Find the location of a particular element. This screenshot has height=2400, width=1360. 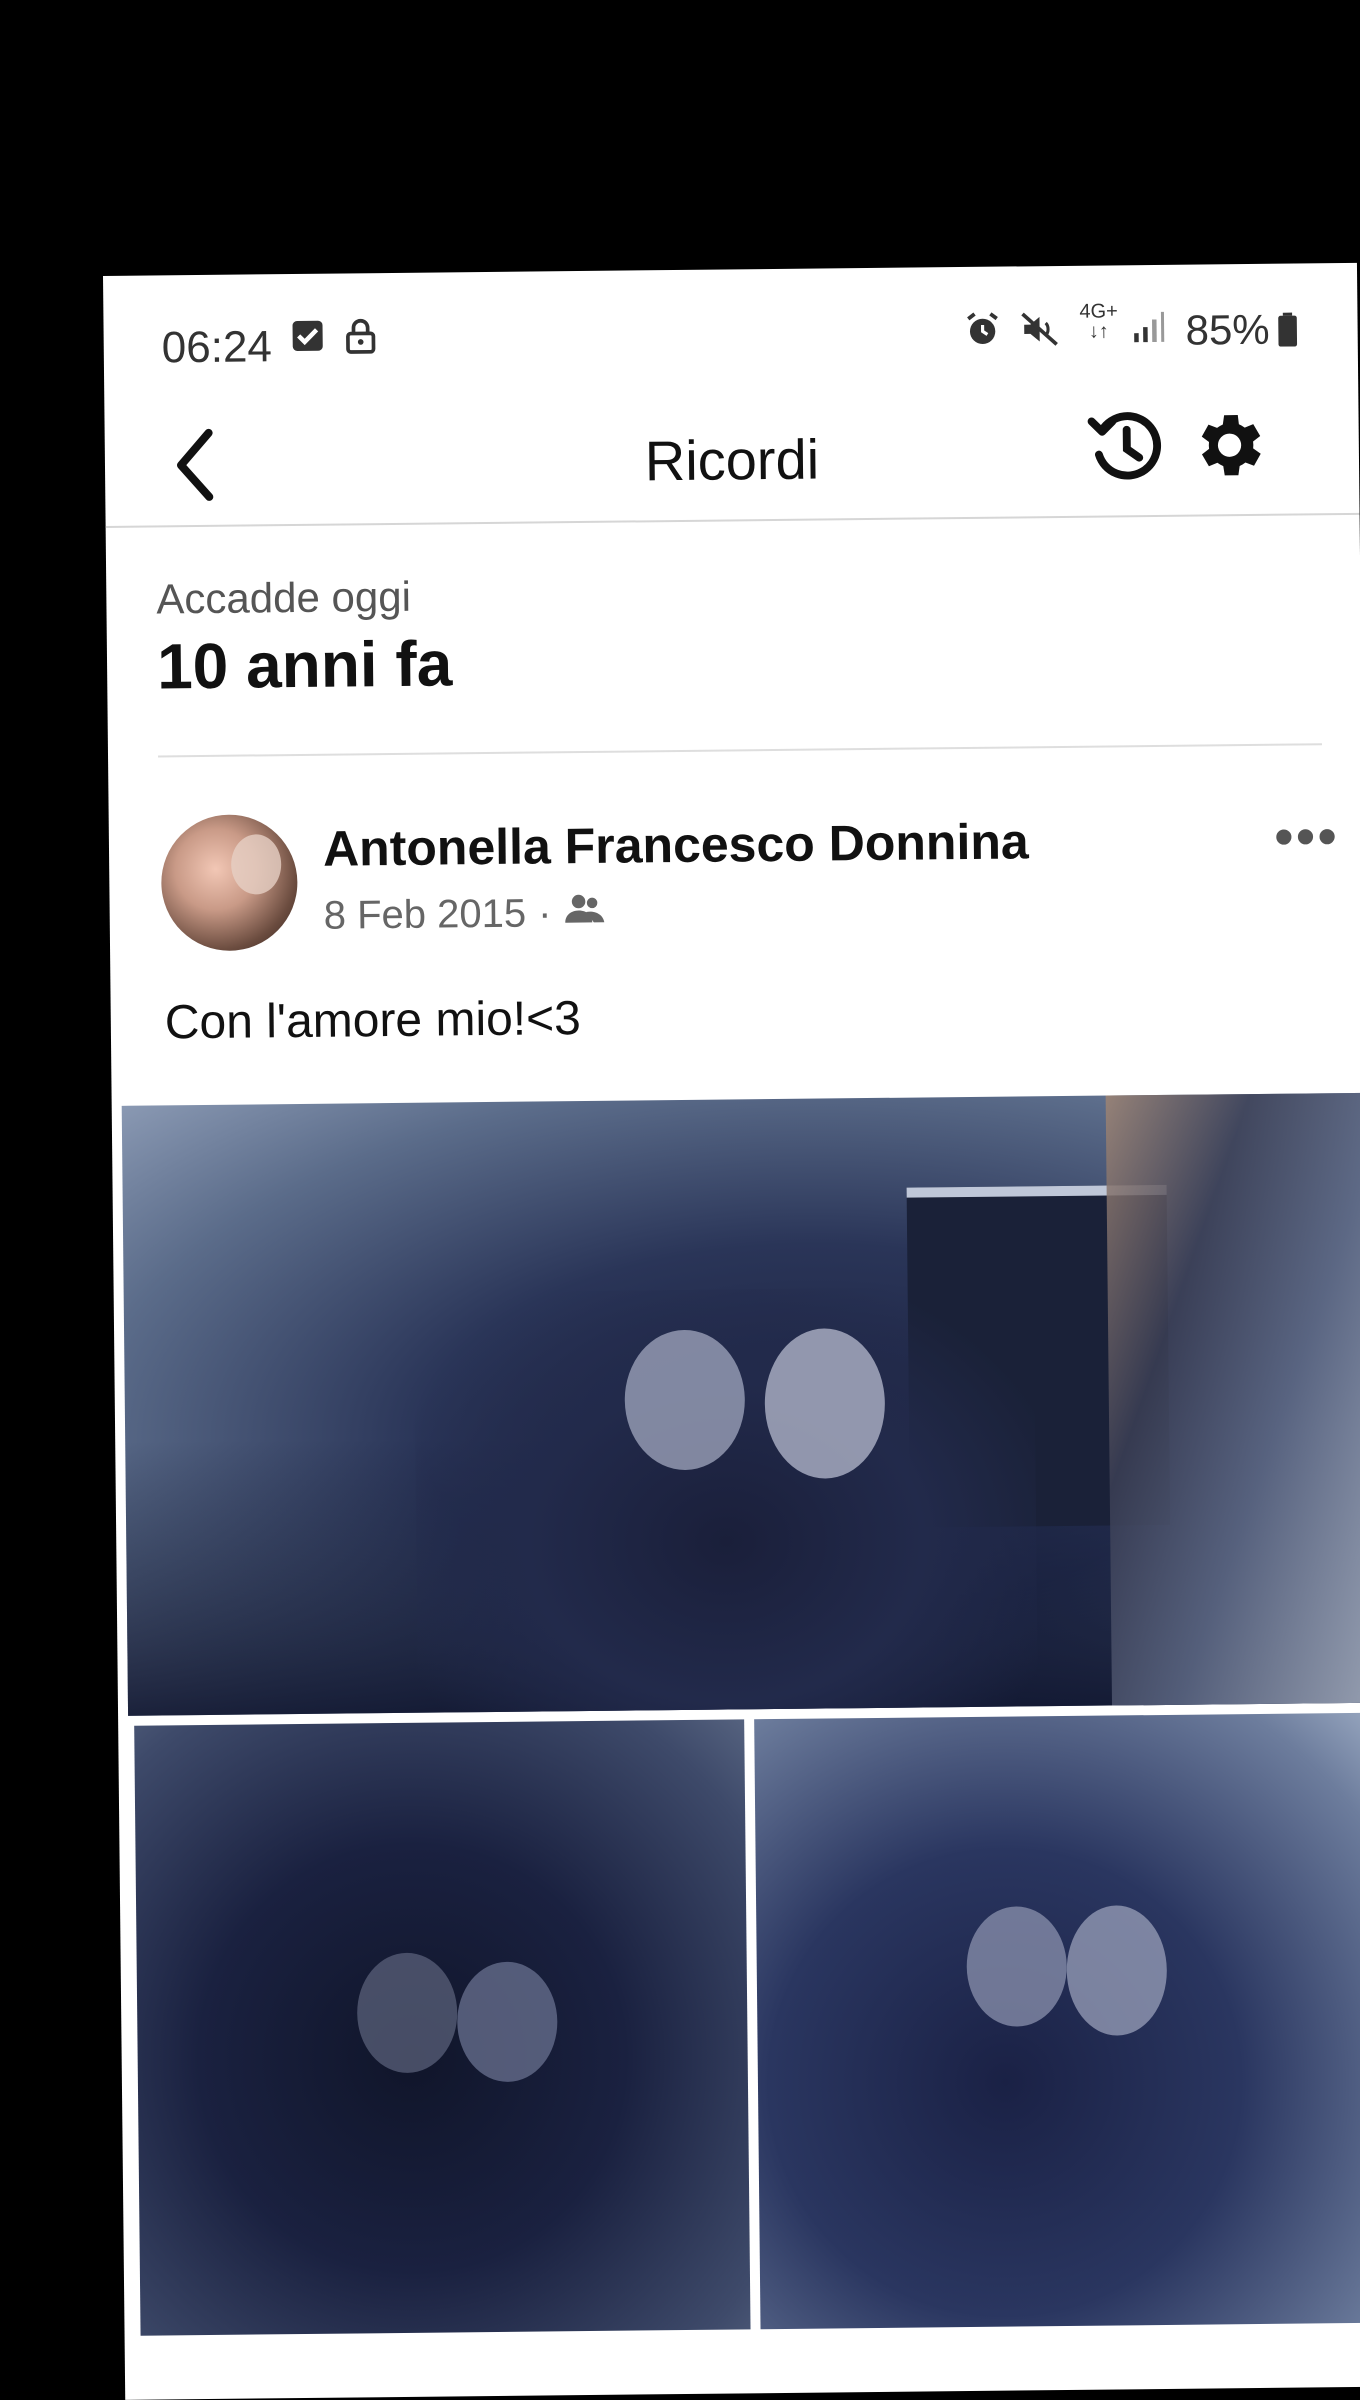

alarm-icon is located at coordinates (982, 330).